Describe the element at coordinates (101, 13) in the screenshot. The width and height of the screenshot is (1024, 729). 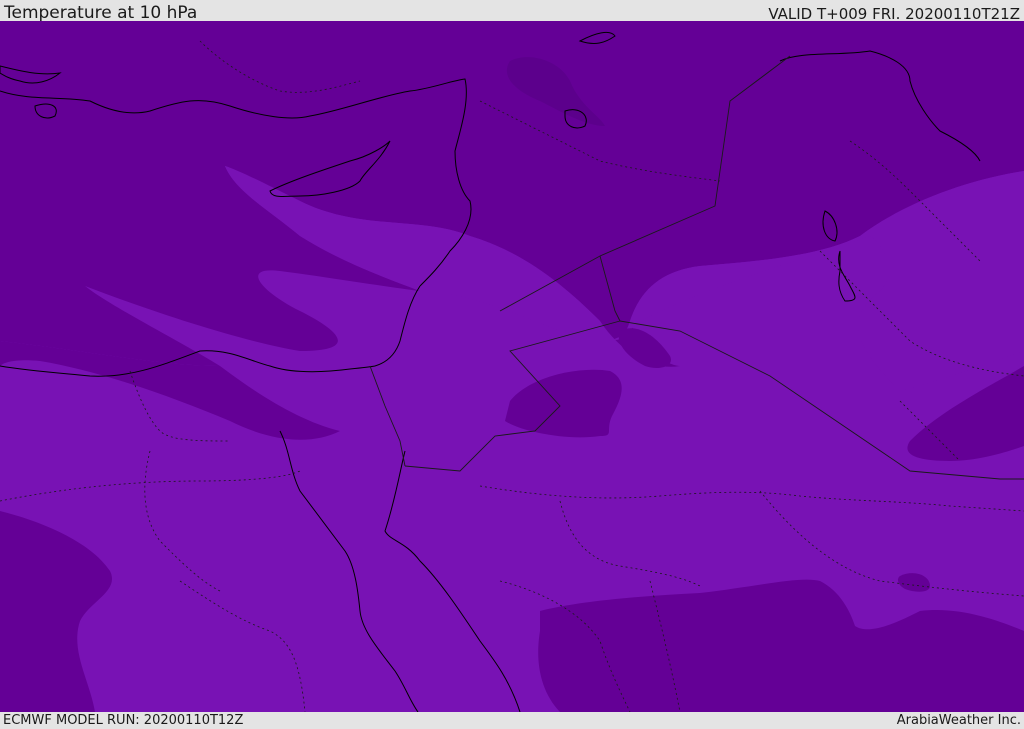
I see `map-title: Temperature at 10 hPa` at that location.